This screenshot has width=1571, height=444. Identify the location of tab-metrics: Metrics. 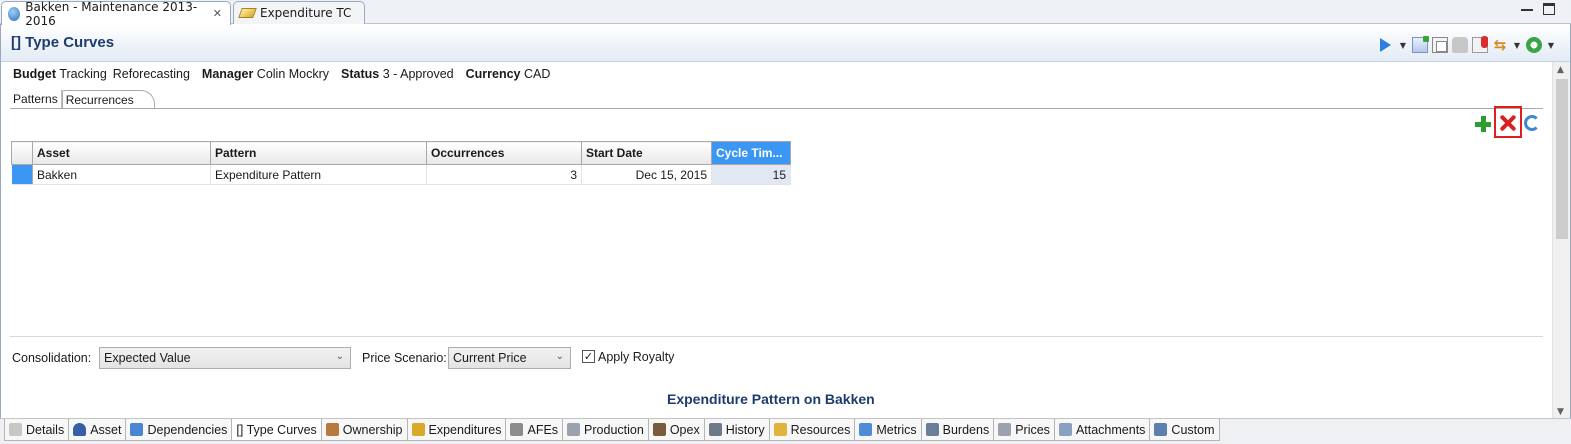
(888, 430).